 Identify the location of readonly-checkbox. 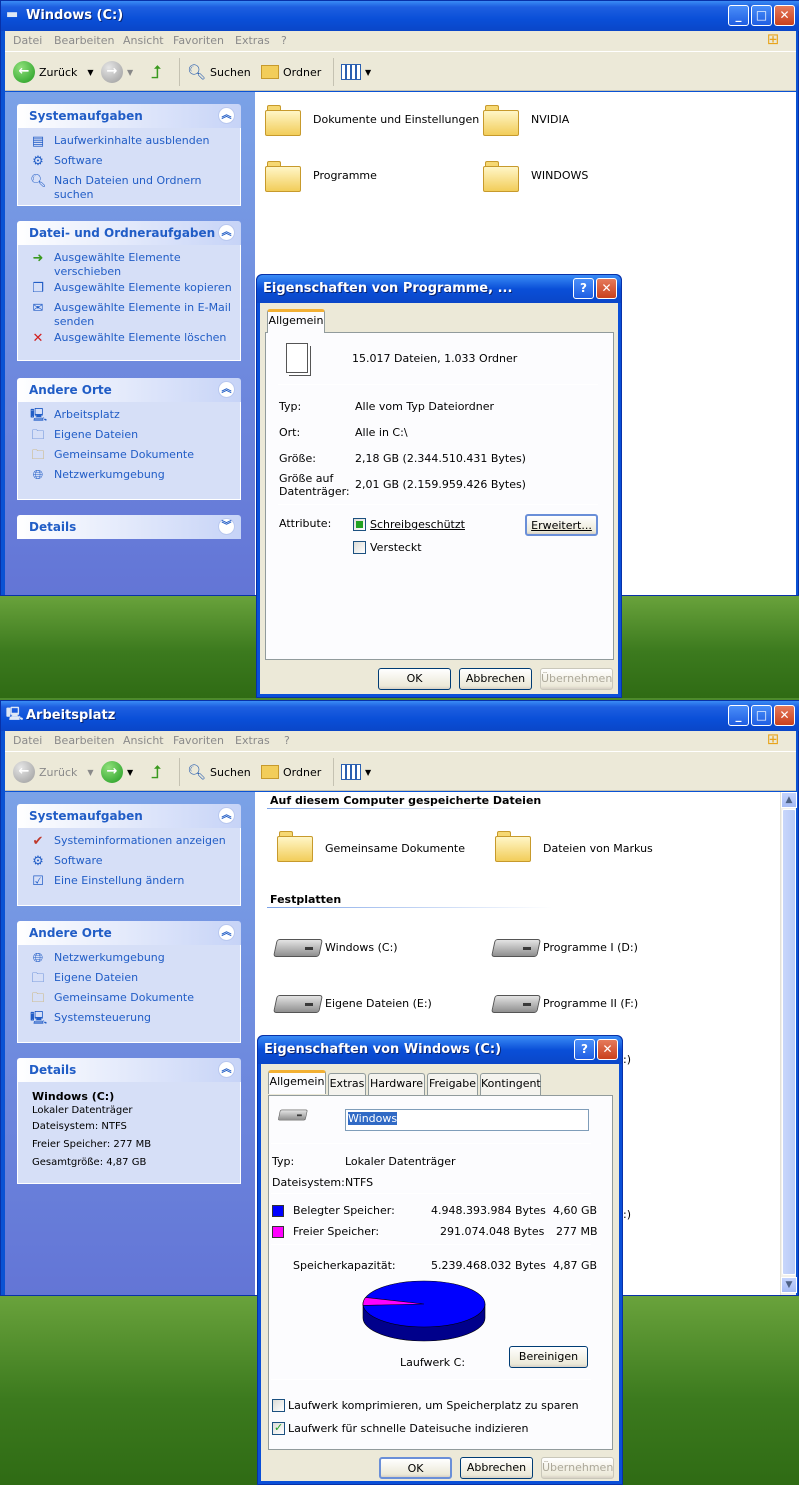
(359, 524).